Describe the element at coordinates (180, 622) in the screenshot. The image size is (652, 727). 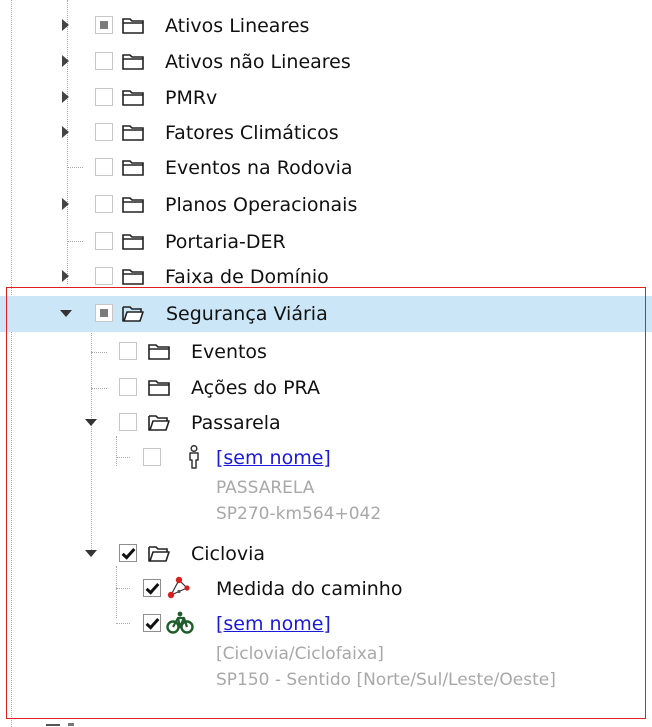
I see `bicycle-icon` at that location.